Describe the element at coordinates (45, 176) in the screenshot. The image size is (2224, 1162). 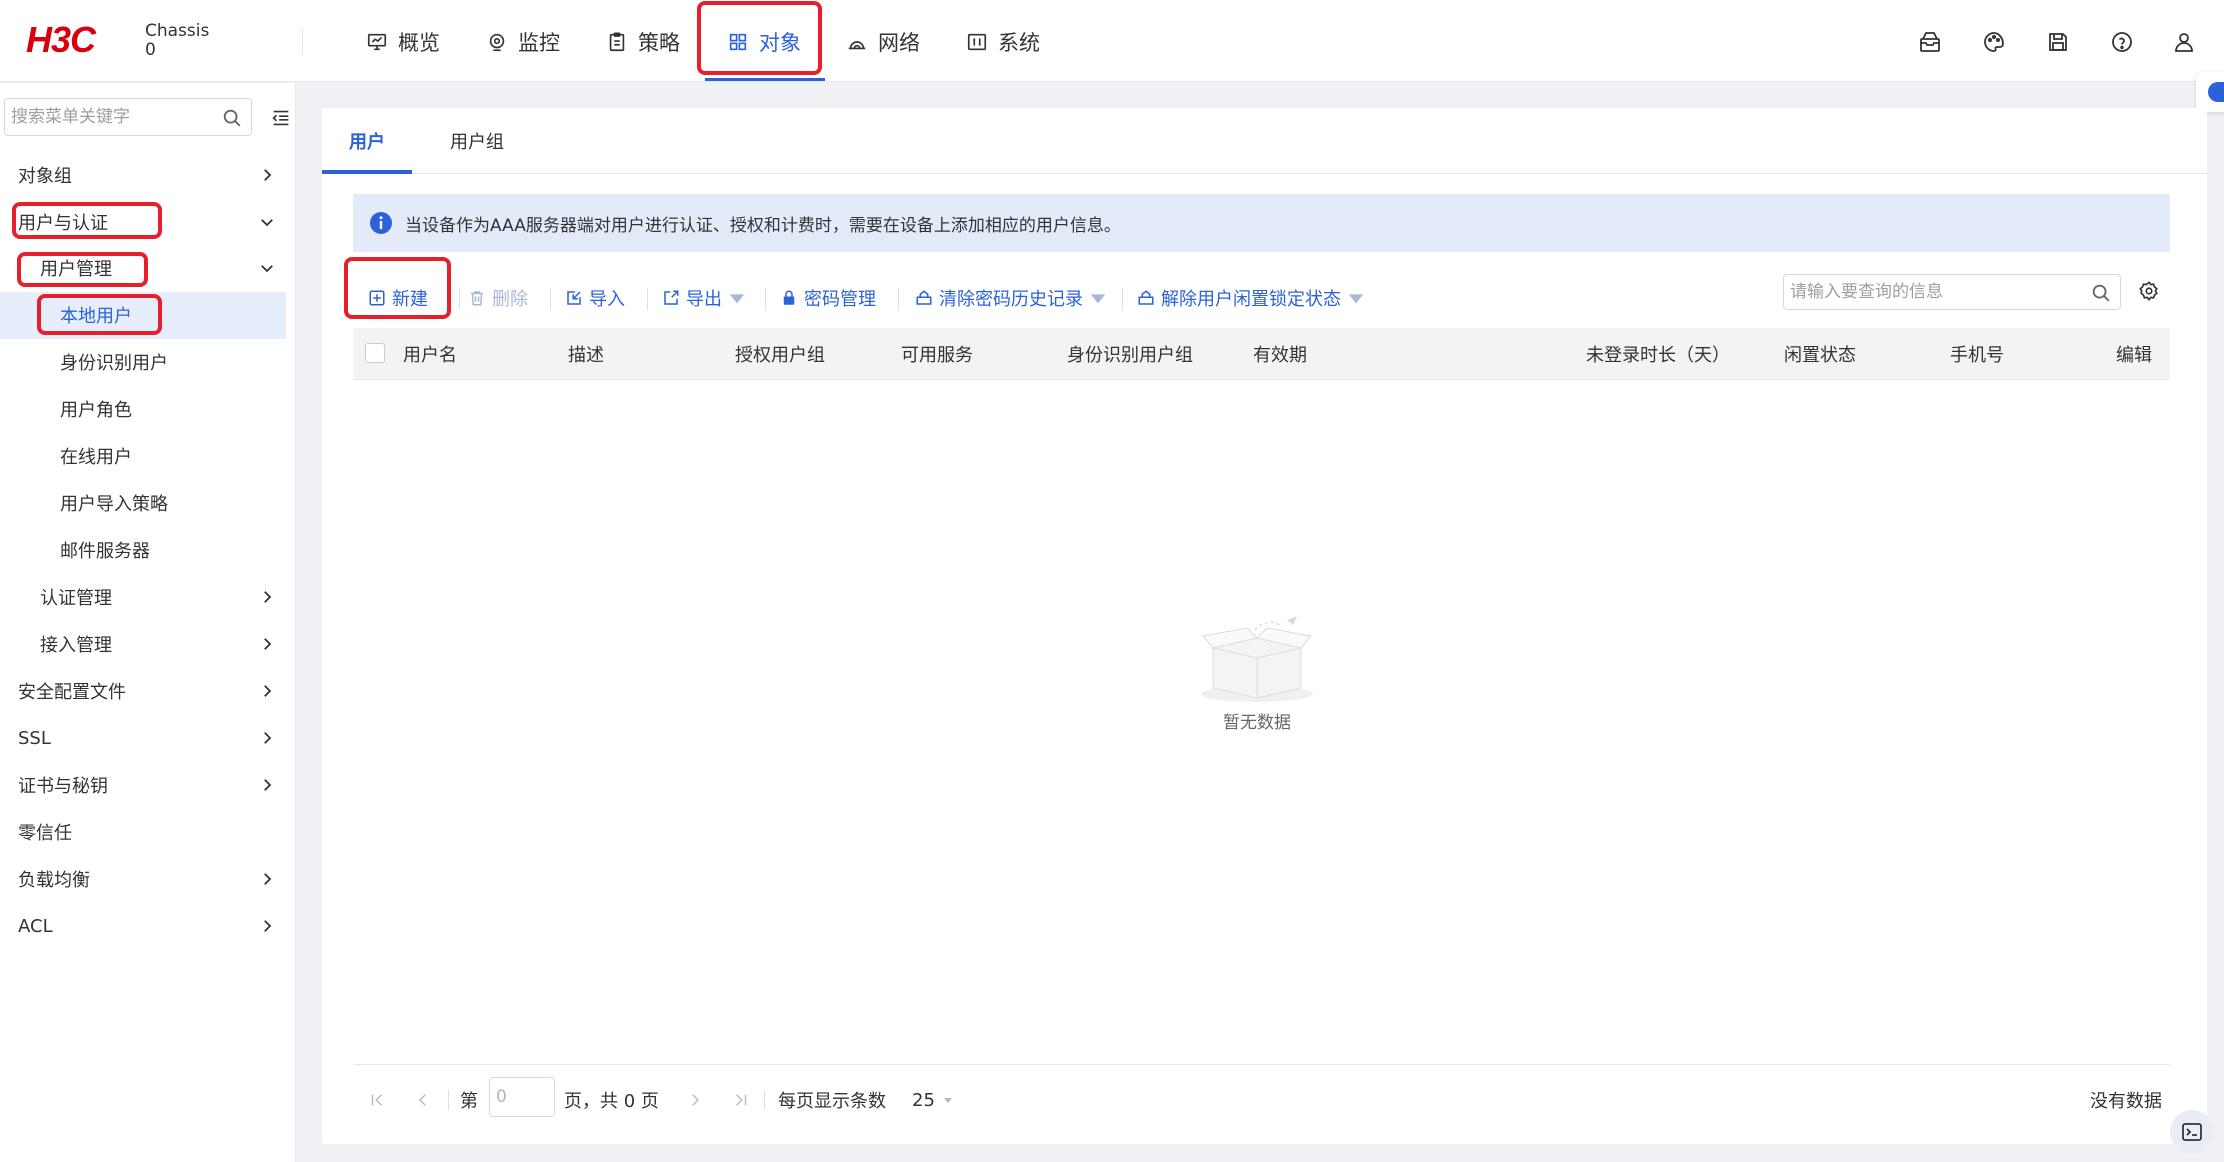
I see `sidebar-item-label: 对象组` at that location.